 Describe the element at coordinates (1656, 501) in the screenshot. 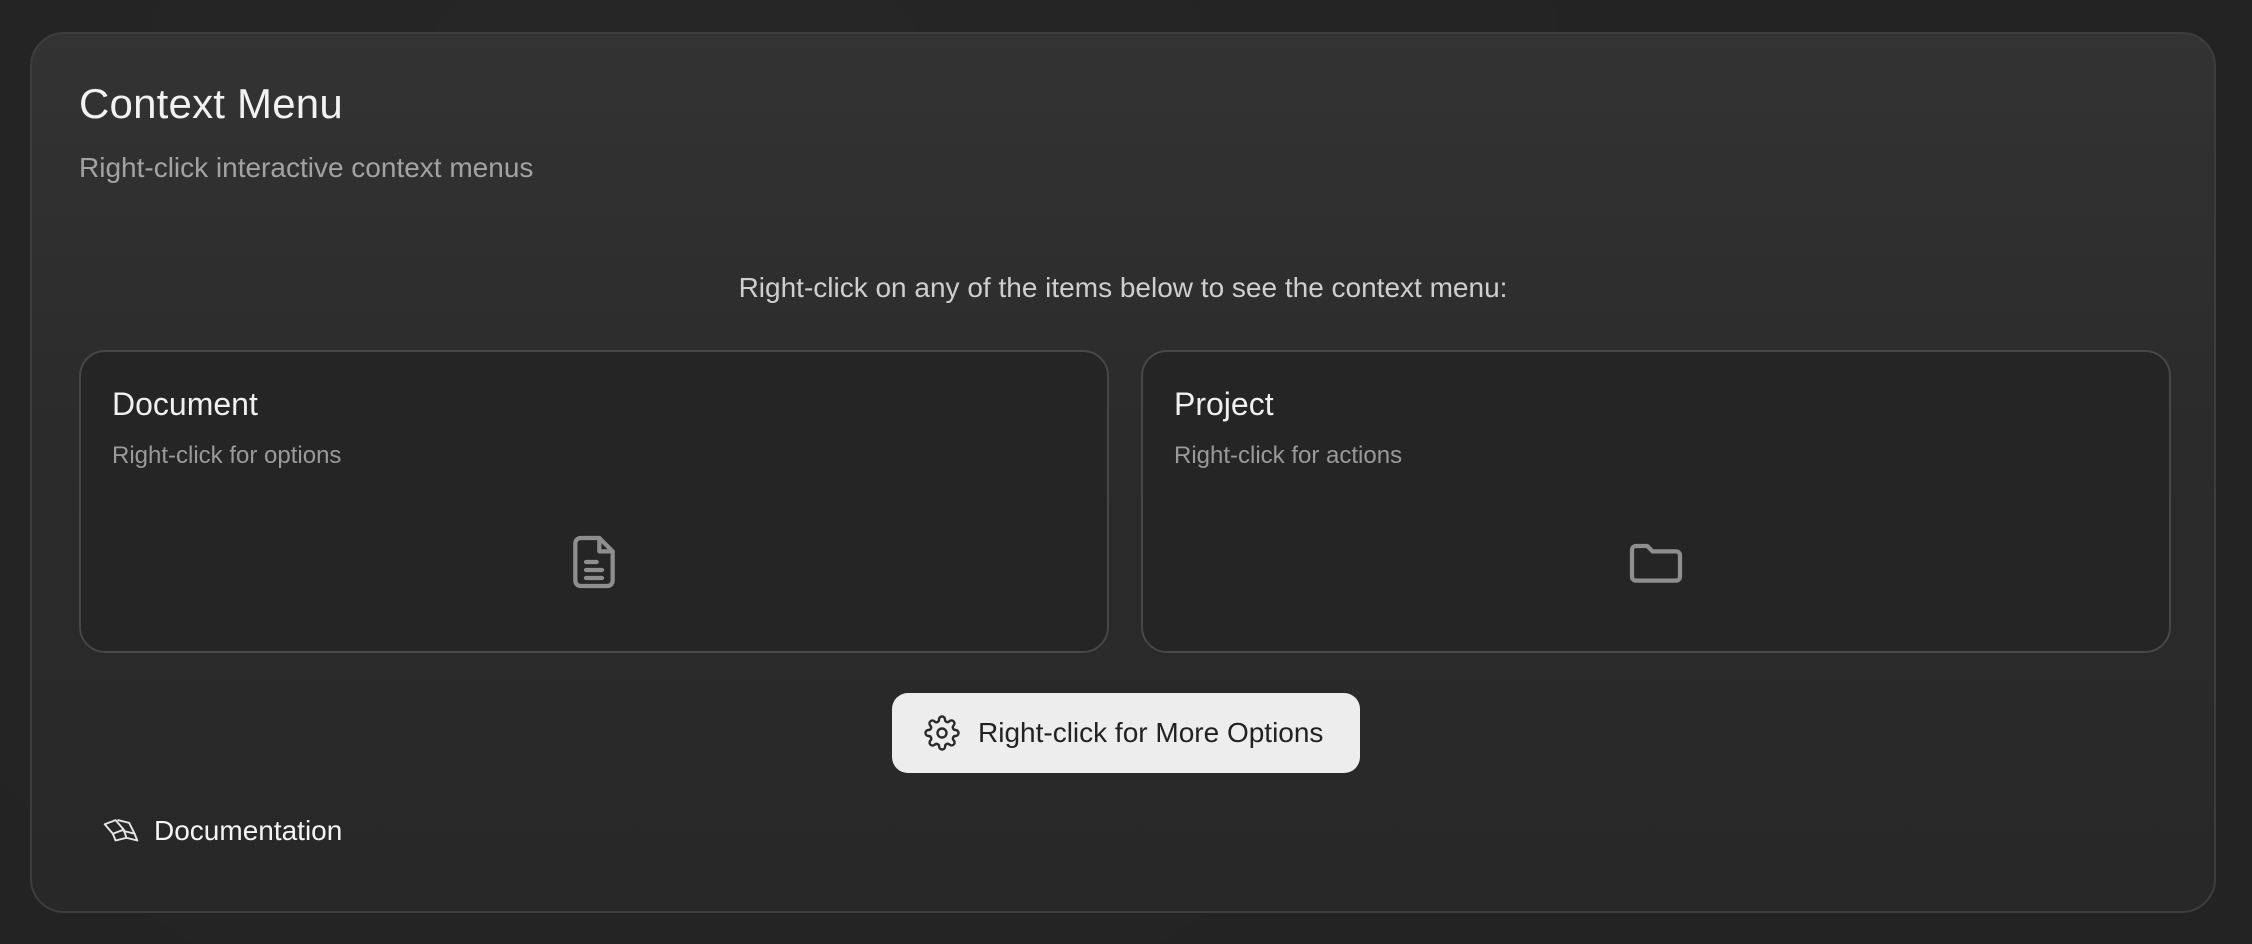

I see `project-card: Project Right-click for actions` at that location.